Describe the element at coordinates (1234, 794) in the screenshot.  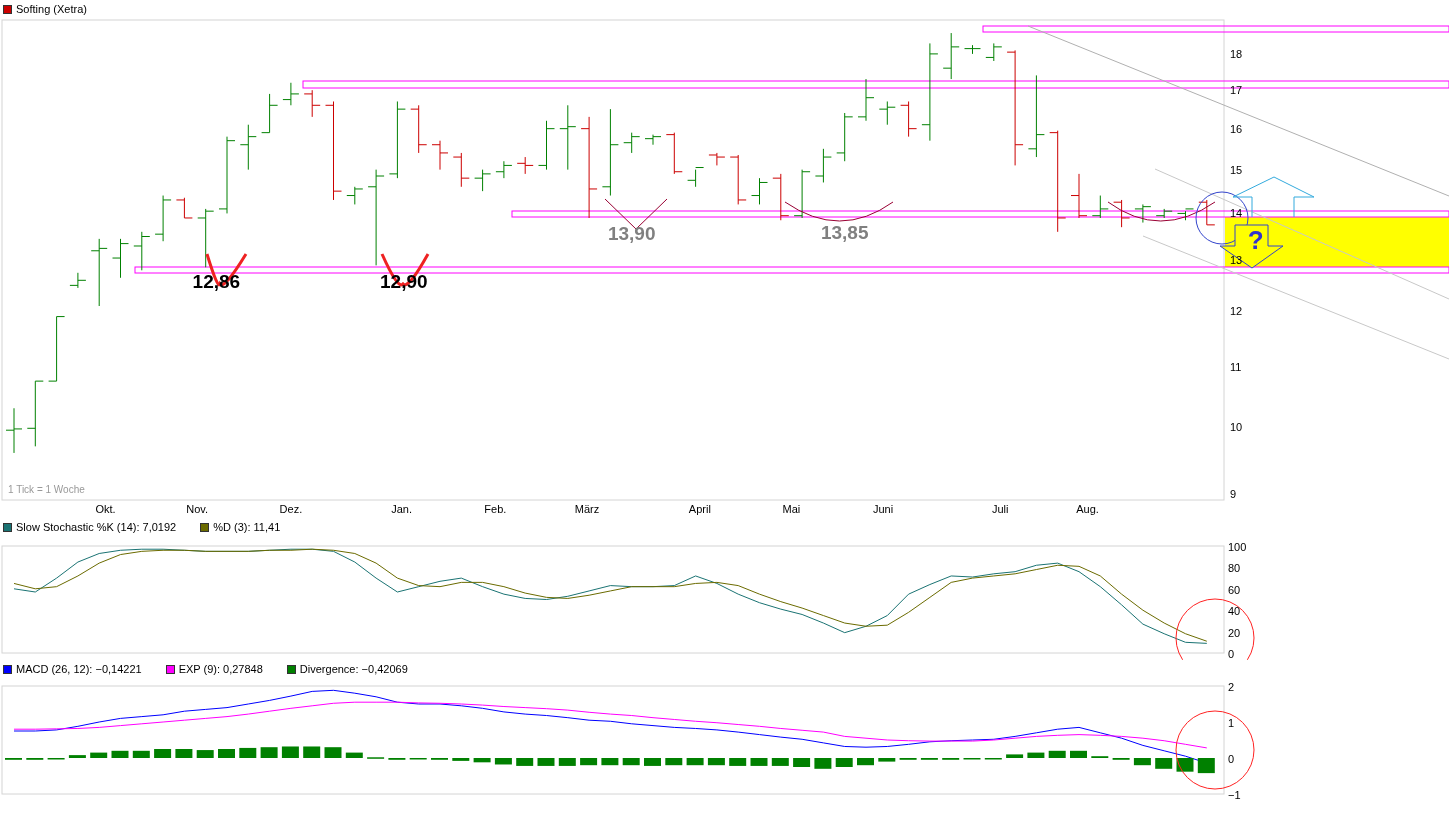
I see `axis-label: −1` at that location.